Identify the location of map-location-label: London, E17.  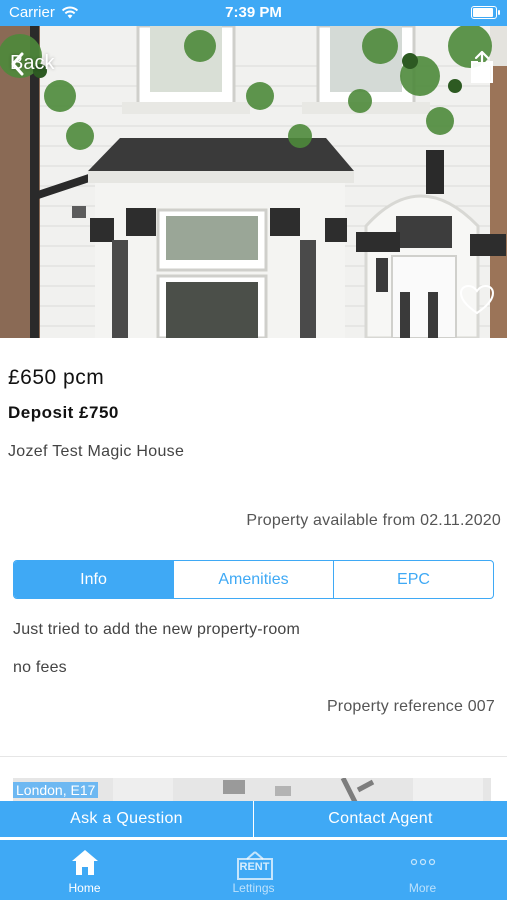
(56, 790).